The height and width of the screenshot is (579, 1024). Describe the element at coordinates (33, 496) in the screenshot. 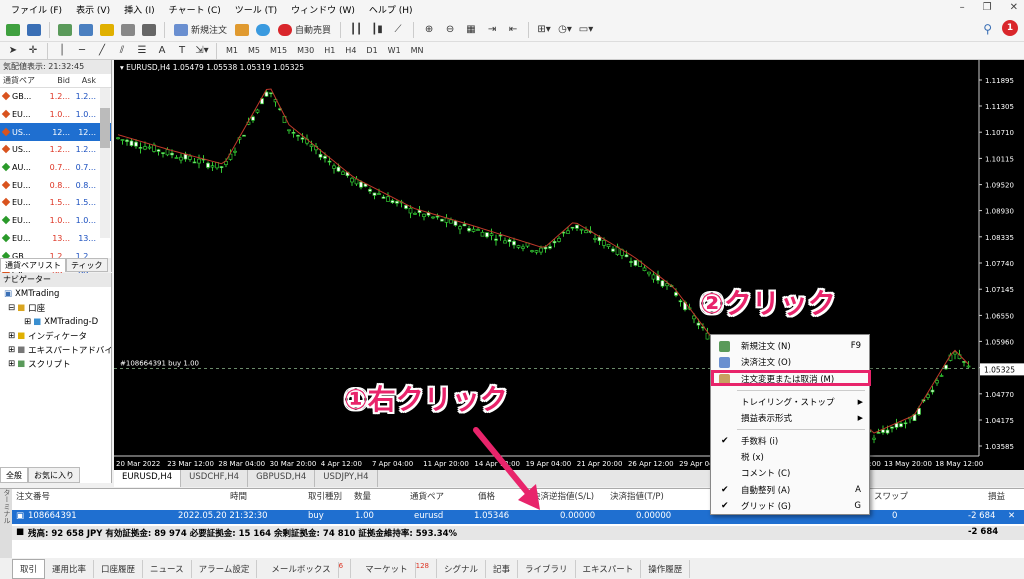

I see `col-ticket: 注文番号` at that location.